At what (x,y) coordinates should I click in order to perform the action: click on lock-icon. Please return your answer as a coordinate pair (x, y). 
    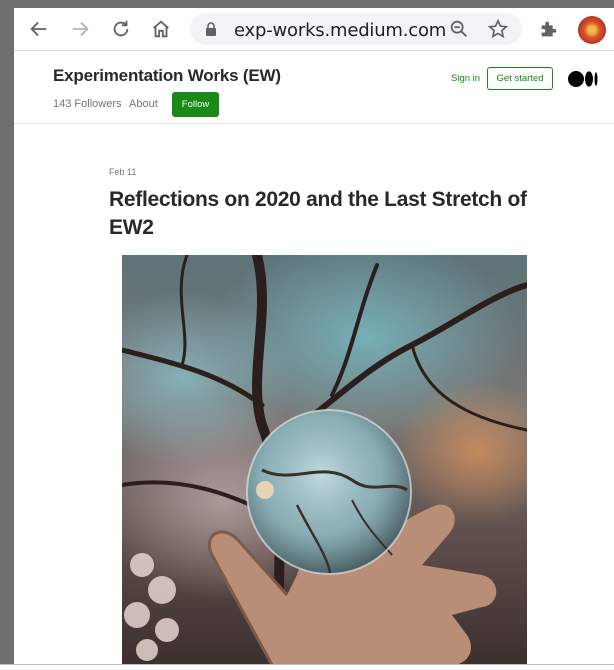
    Looking at the image, I should click on (211, 29).